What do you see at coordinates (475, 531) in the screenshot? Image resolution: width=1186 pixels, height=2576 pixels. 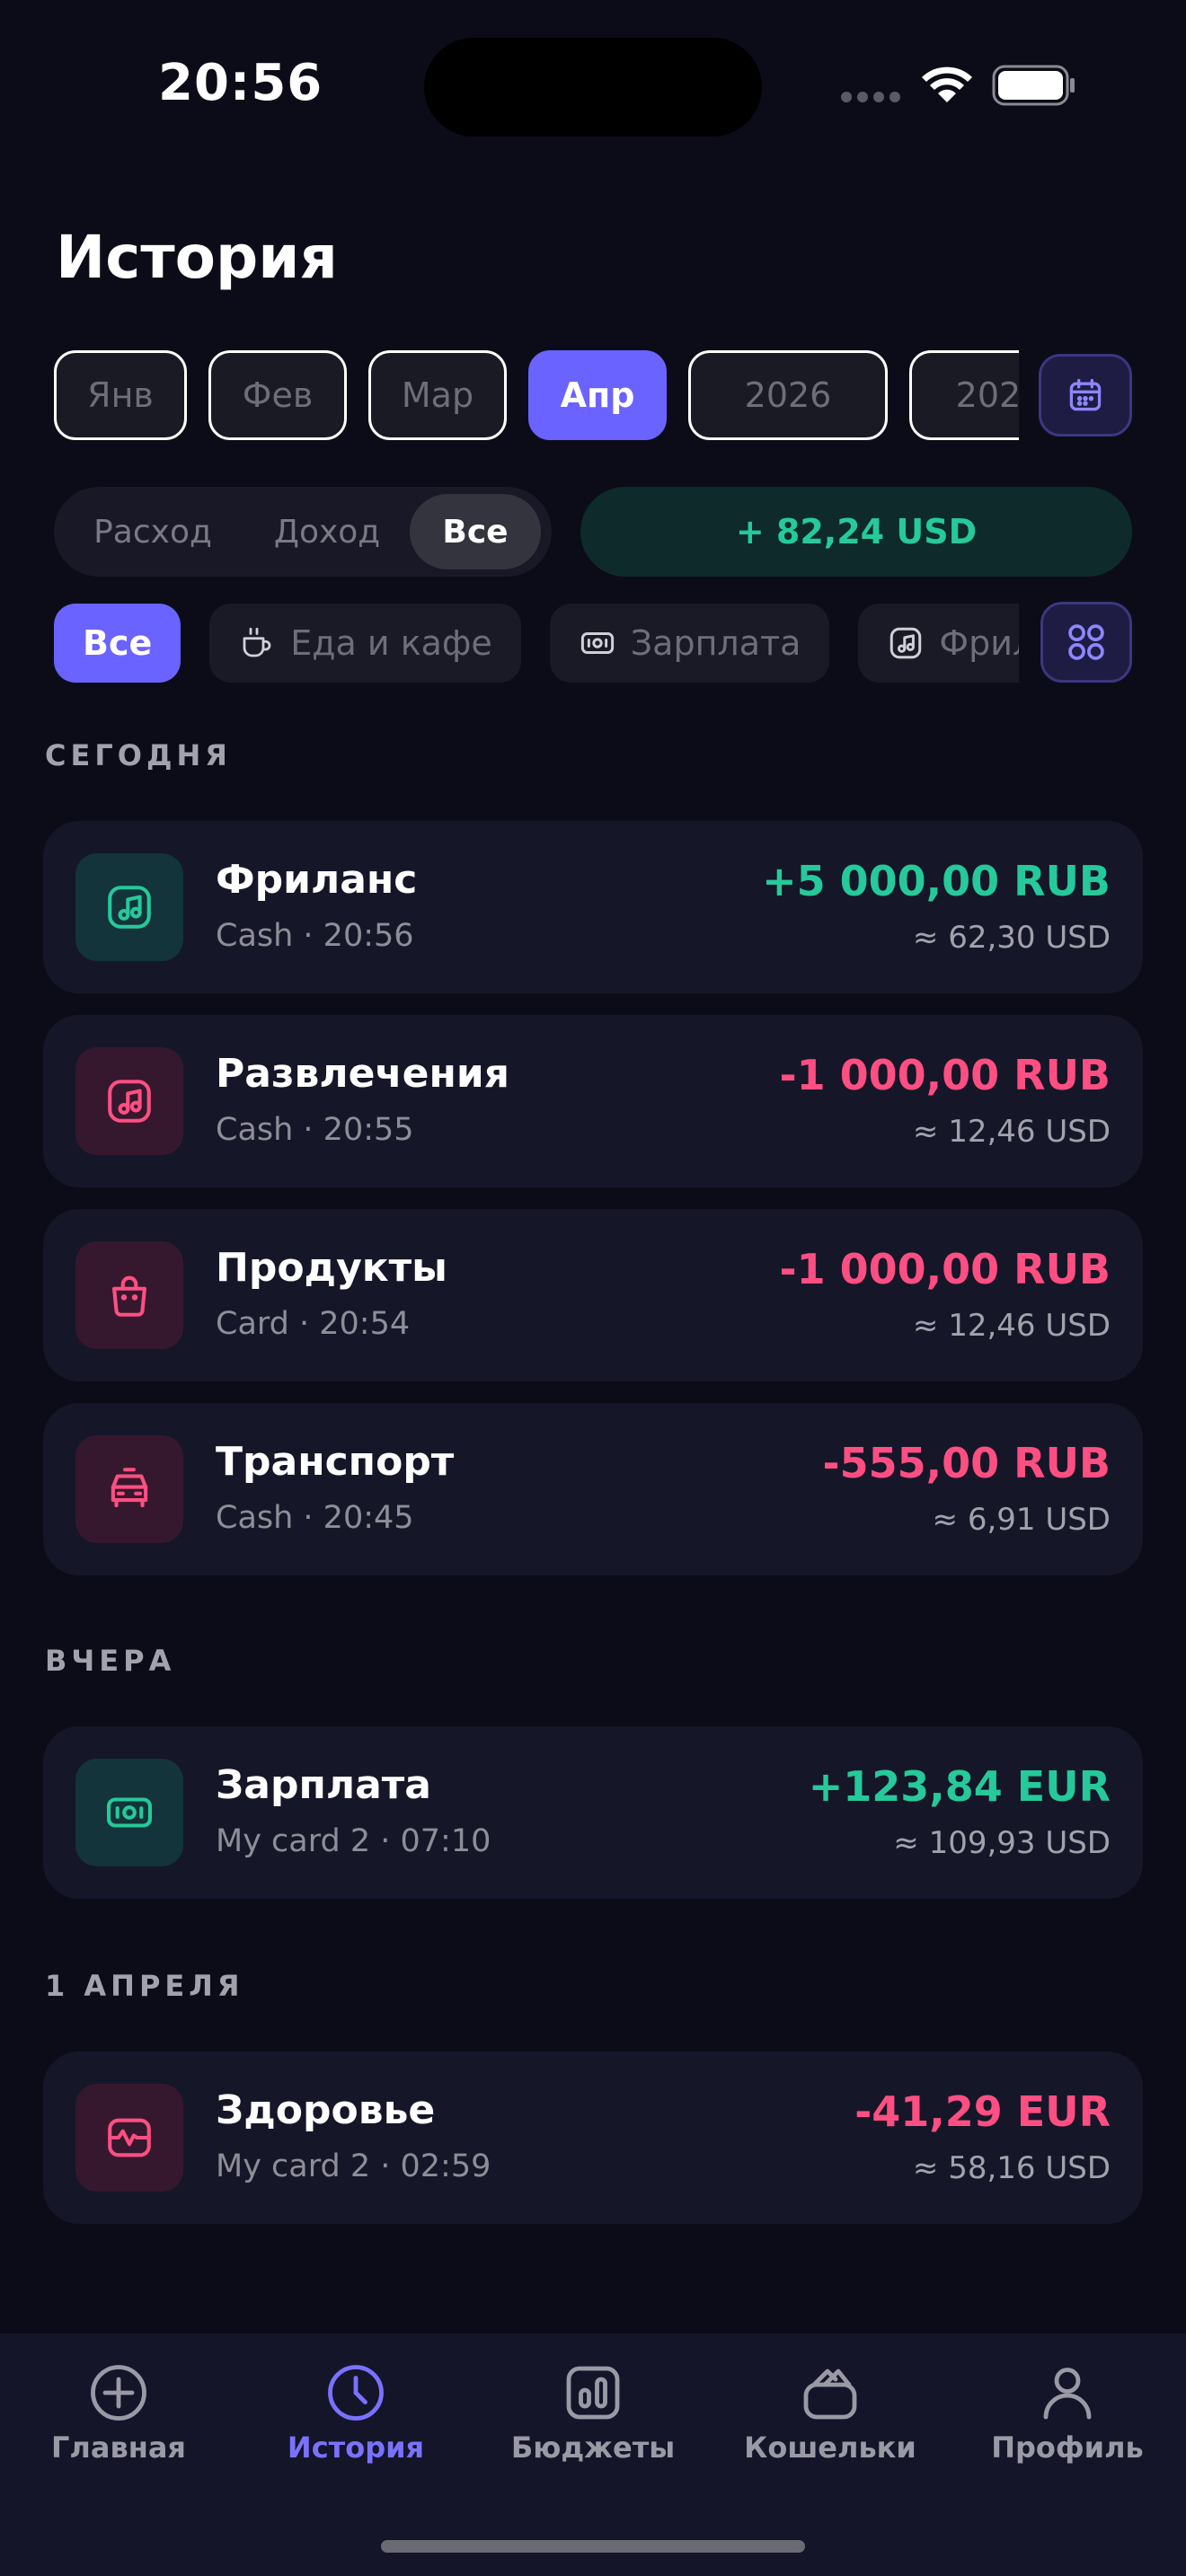 I see `segment-all: Все` at bounding box center [475, 531].